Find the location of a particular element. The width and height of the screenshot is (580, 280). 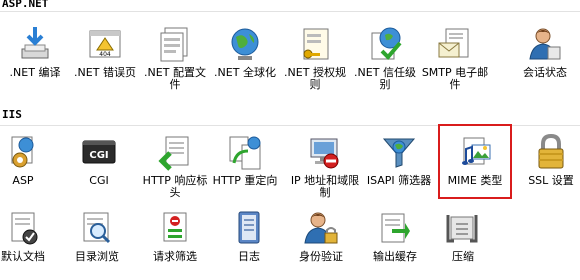

globe-icon is located at coordinates (245, 44).